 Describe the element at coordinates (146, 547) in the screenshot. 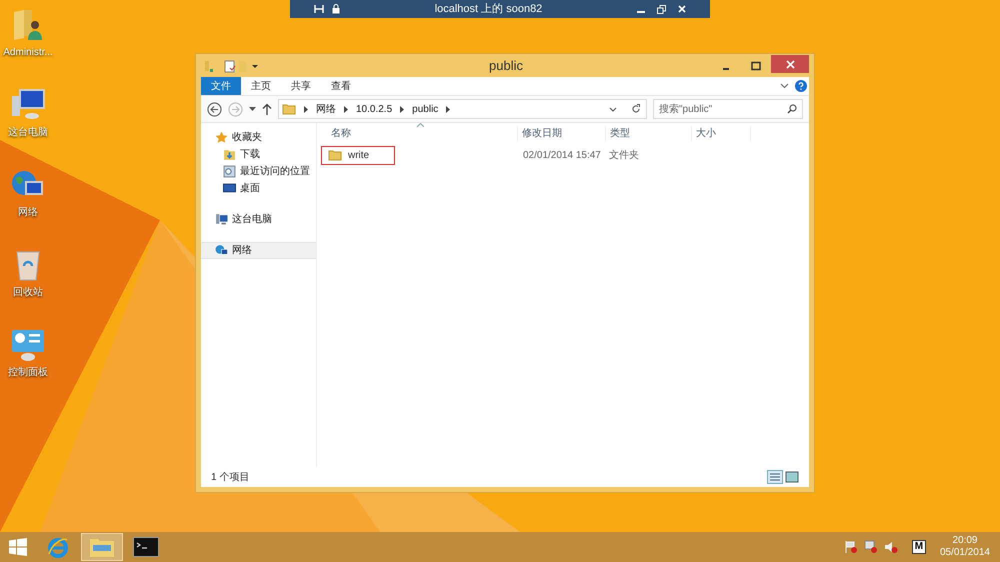

I see `terminal-icon` at that location.